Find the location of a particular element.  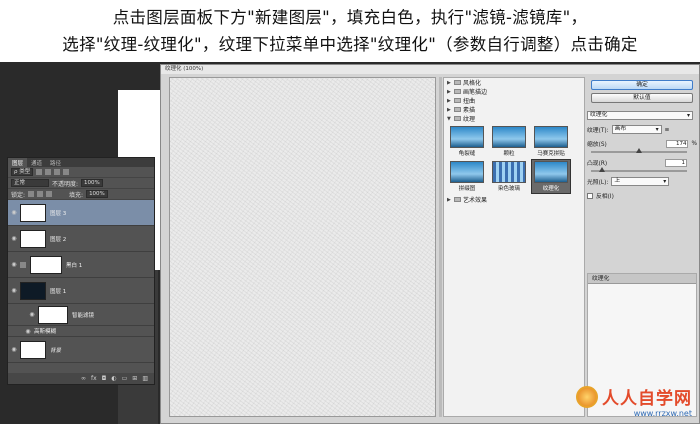

filter-grain: 颗粒 is located at coordinates (509, 141).